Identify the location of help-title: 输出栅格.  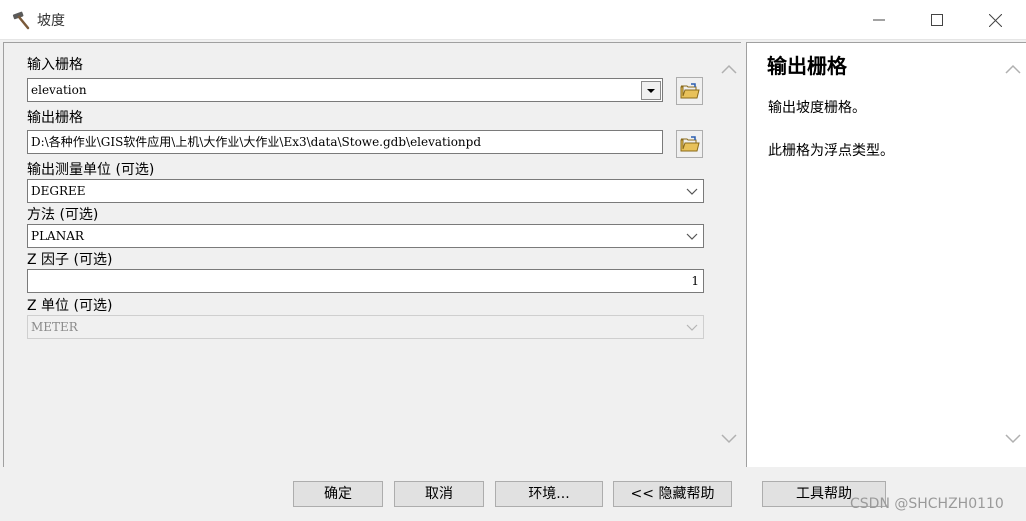
(807, 66).